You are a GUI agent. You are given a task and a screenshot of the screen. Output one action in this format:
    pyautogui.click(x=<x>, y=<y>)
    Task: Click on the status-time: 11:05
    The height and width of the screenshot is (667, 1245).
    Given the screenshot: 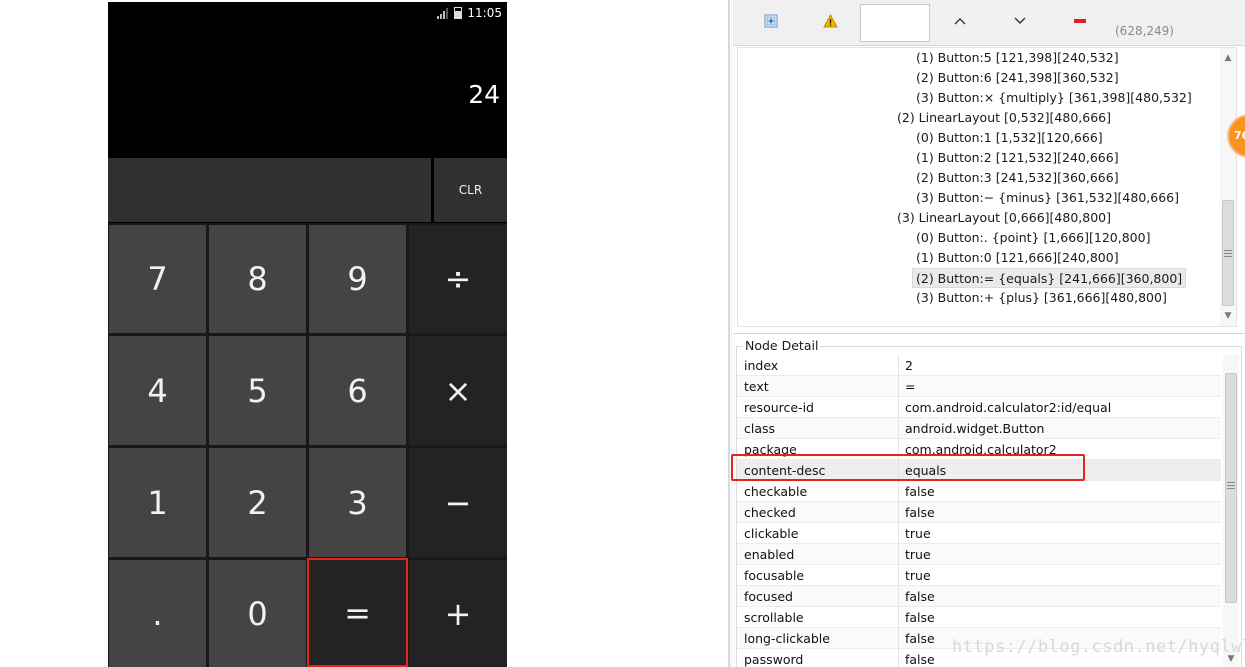 What is the action you would take?
    pyautogui.click(x=484, y=13)
    